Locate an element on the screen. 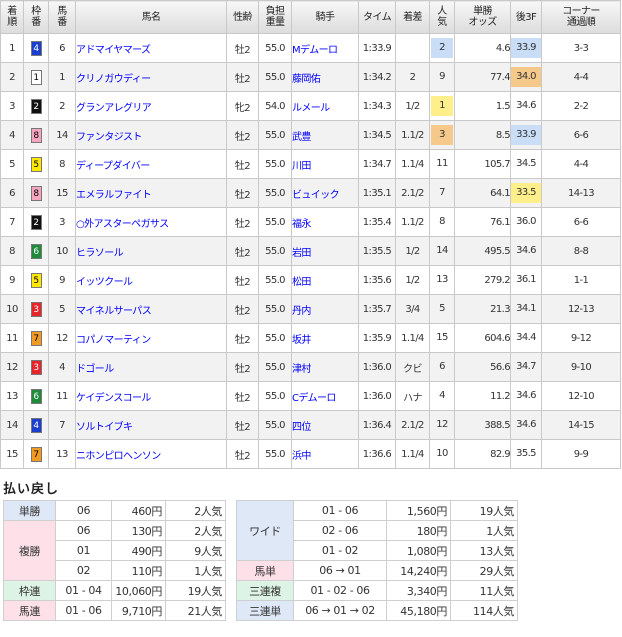 The width and height of the screenshot is (622, 637). waku-badge: 5 is located at coordinates (36, 164).